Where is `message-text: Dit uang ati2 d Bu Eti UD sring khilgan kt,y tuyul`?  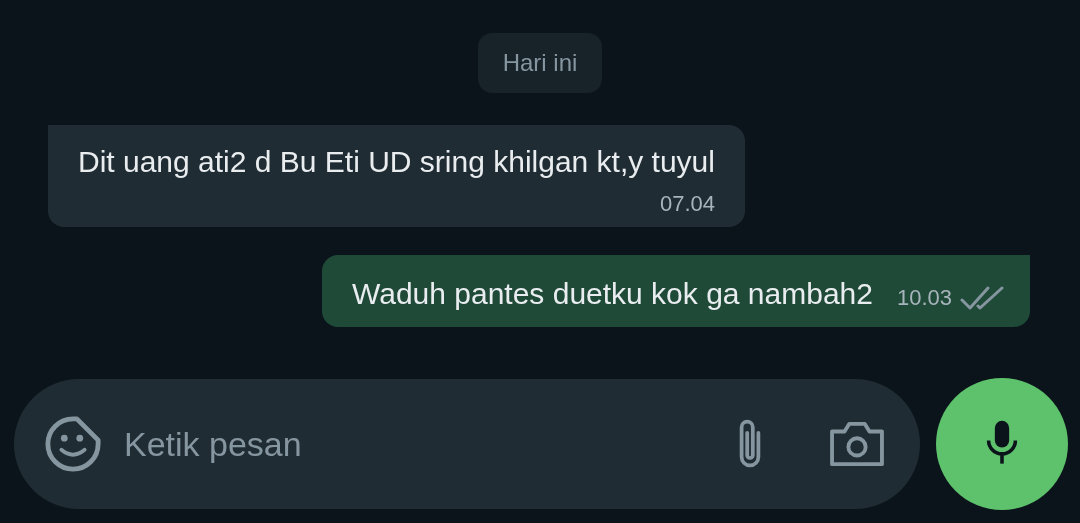 message-text: Dit uang ati2 d Bu Eti UD sring khilgan kt,y tuyul is located at coordinates (396, 161).